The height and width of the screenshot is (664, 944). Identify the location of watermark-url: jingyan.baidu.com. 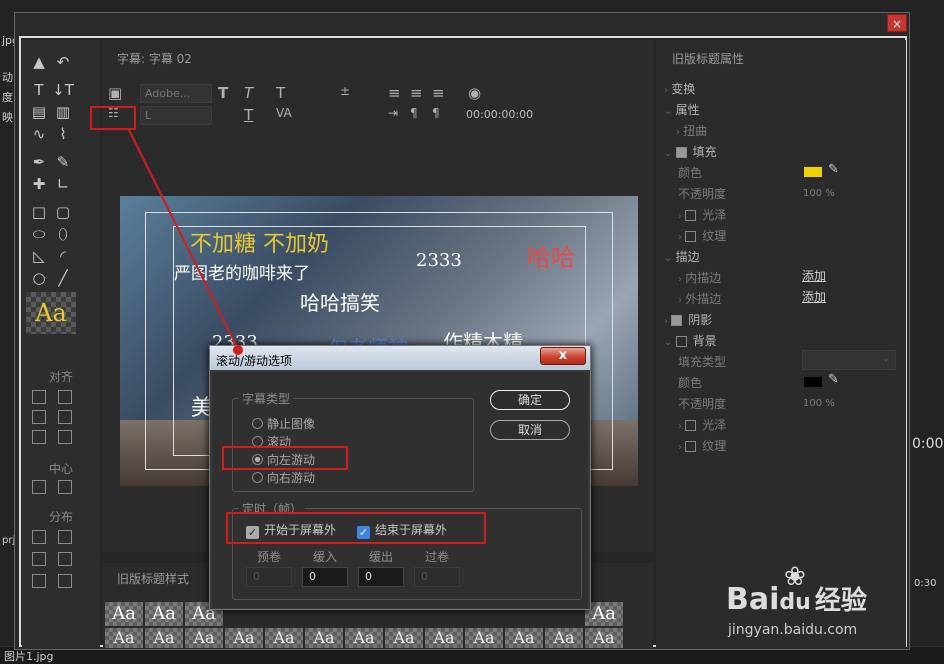
(793, 630).